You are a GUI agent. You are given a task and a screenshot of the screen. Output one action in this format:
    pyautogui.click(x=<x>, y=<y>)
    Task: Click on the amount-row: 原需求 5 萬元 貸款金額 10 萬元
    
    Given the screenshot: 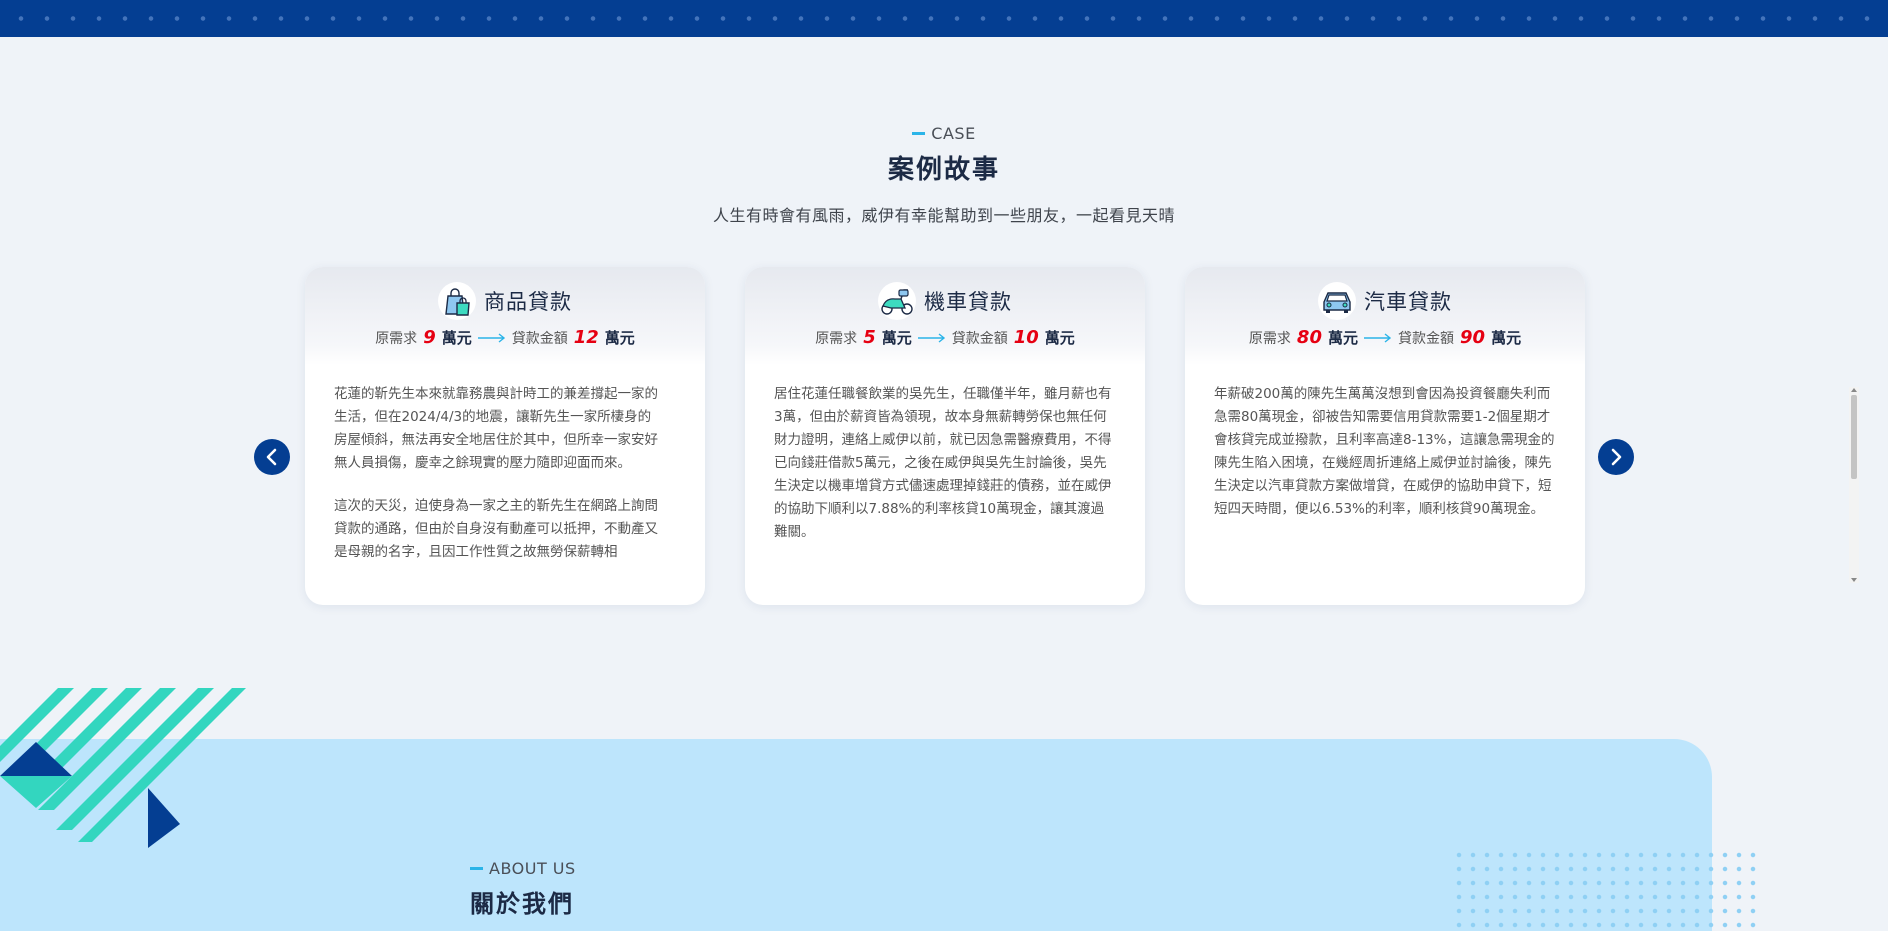 What is the action you would take?
    pyautogui.click(x=945, y=337)
    